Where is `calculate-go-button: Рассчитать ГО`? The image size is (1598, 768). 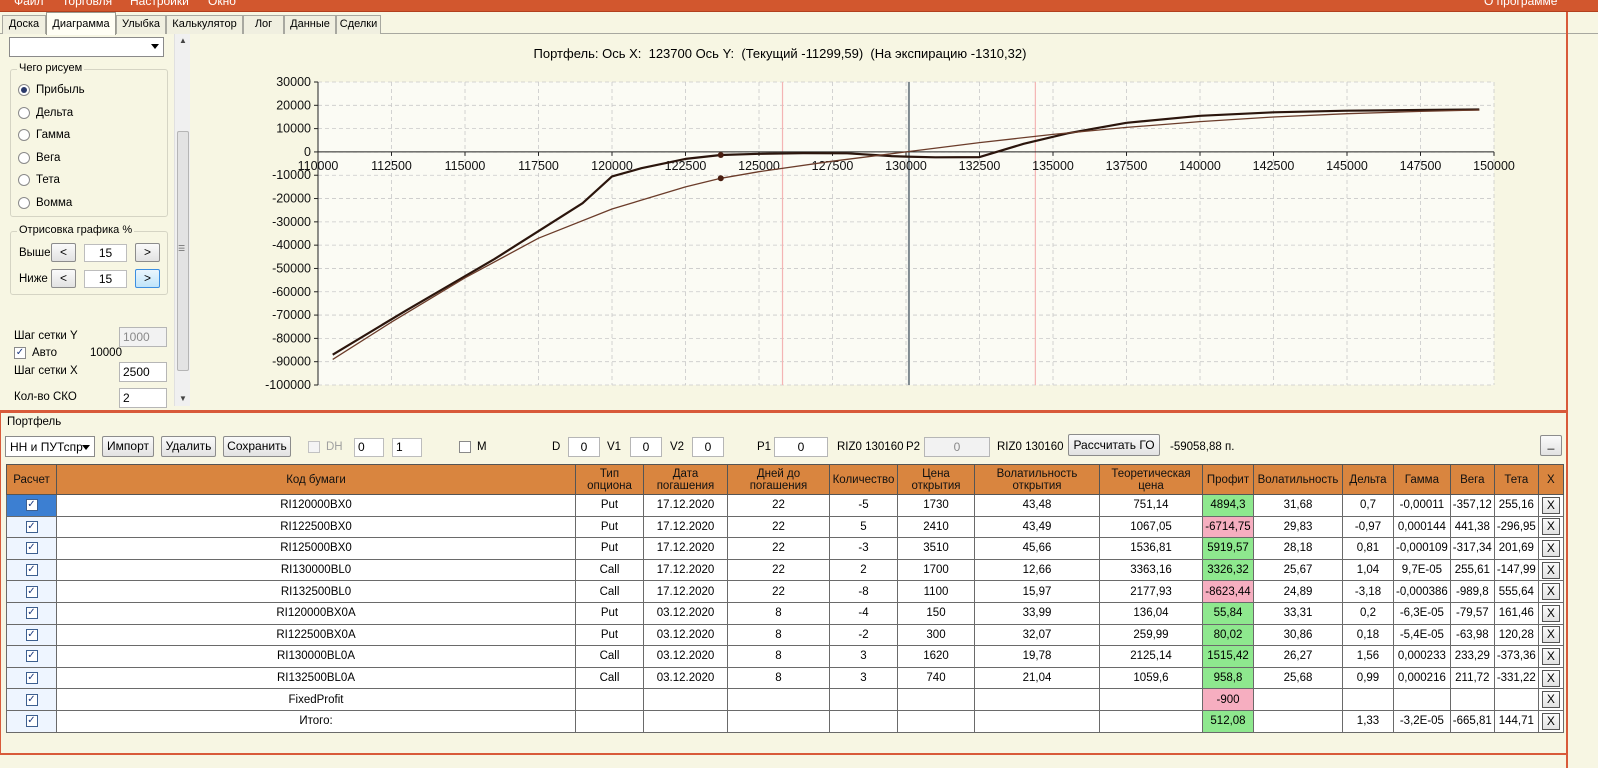 calculate-go-button: Рассчитать ГО is located at coordinates (1114, 445).